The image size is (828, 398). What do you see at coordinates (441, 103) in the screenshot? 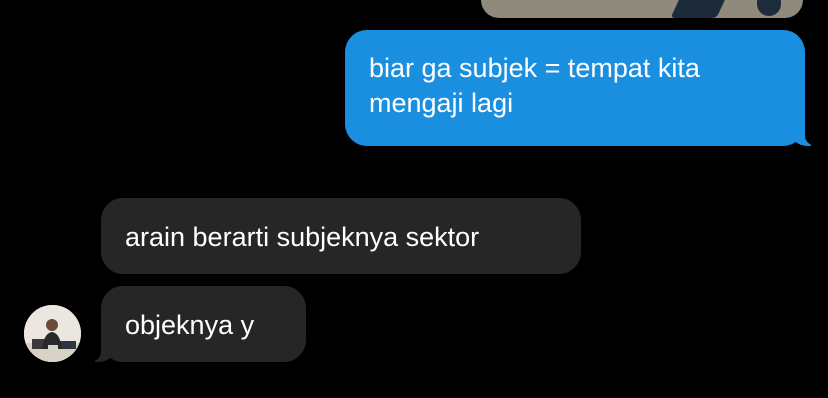
I see `message-text-line: mengaji lagi` at bounding box center [441, 103].